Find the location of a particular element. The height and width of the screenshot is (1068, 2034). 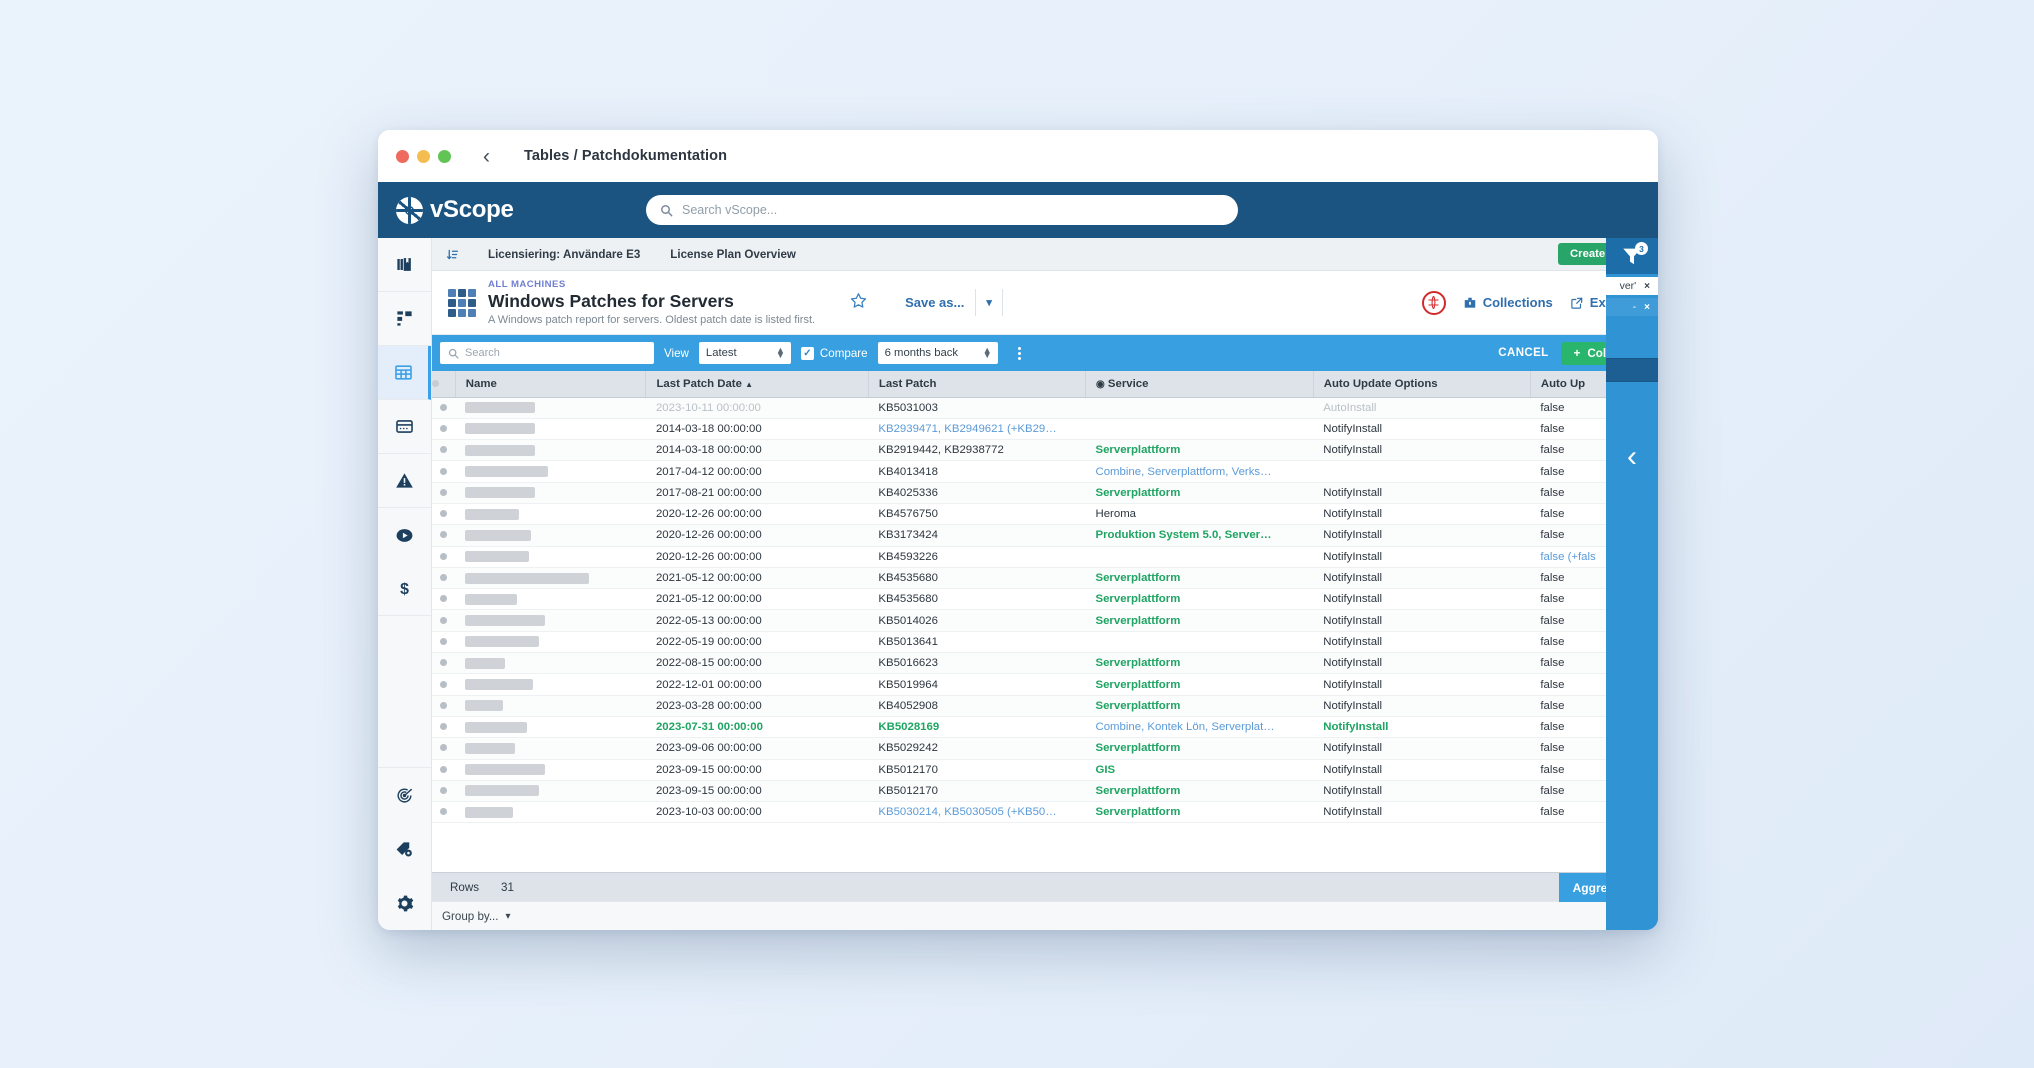

filter-panel-header: 3 is located at coordinates (1632, 256).